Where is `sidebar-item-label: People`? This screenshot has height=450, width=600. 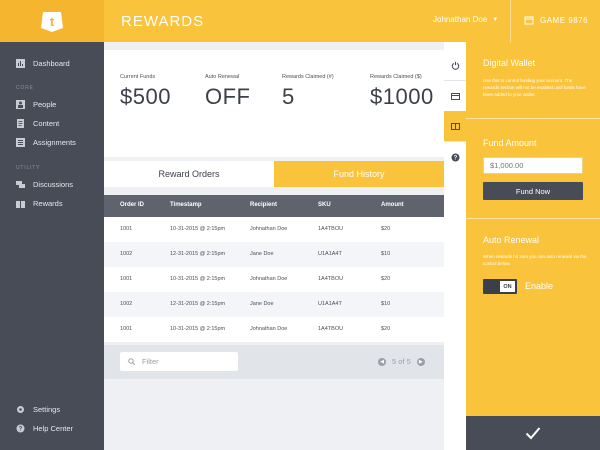 sidebar-item-label: People is located at coordinates (45, 104).